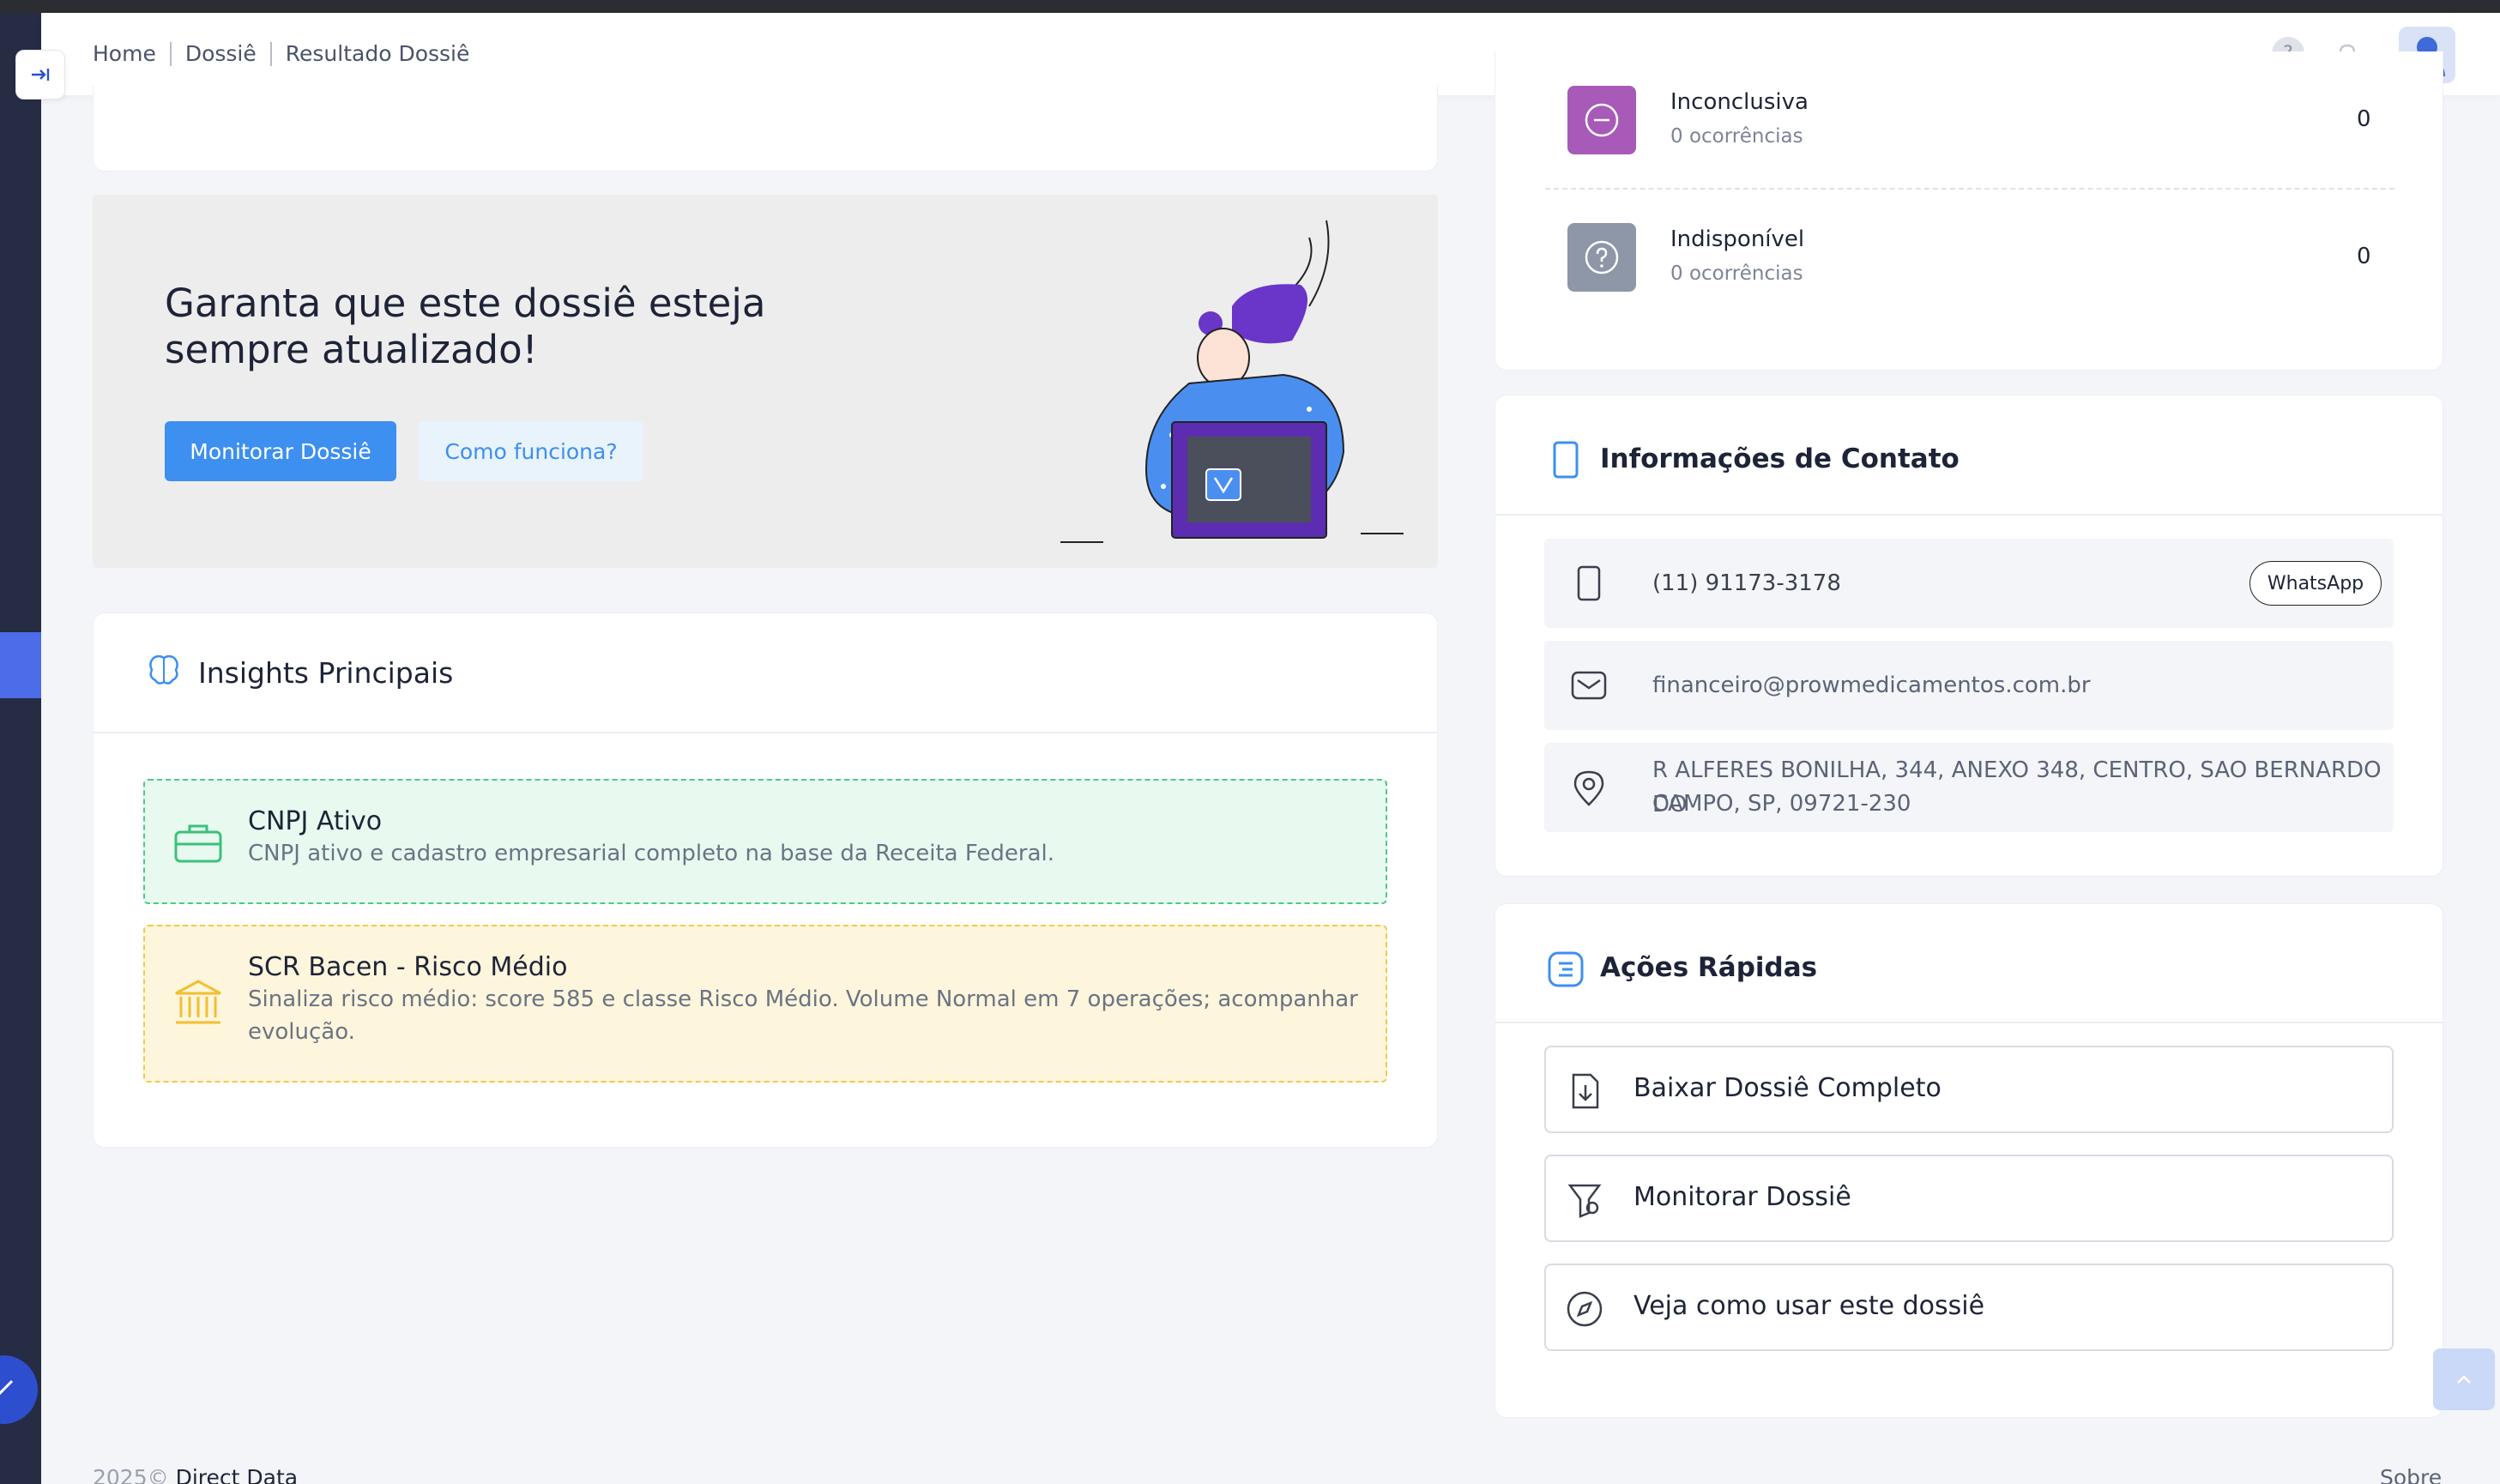 The height and width of the screenshot is (1484, 2500). What do you see at coordinates (1969, 1089) in the screenshot?
I see `download-dossie-button: Baixar Dossiê Completo` at bounding box center [1969, 1089].